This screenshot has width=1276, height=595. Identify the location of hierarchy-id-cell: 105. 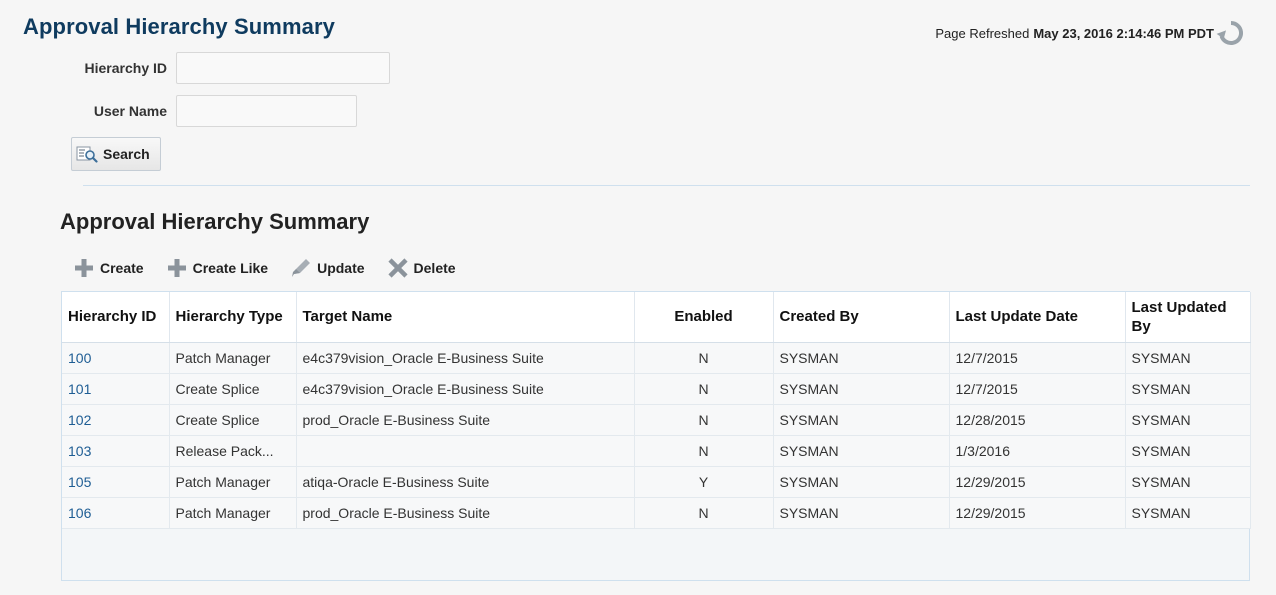
(116, 482).